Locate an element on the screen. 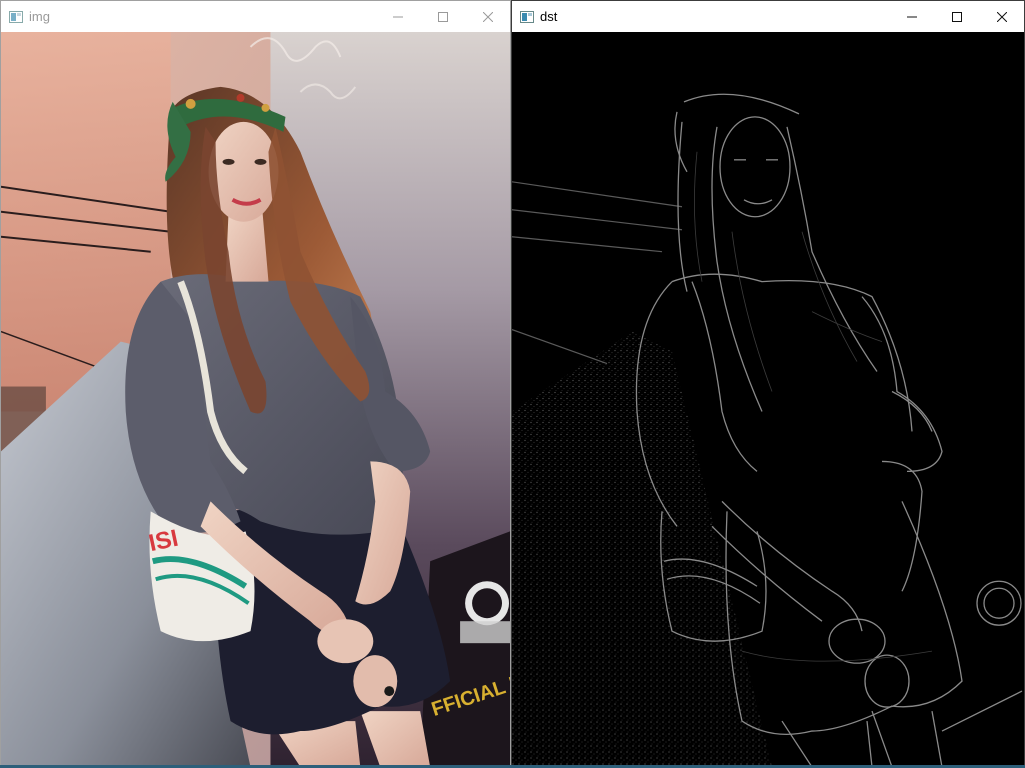 The image size is (1025, 768). img-close-button is located at coordinates (487, 16).